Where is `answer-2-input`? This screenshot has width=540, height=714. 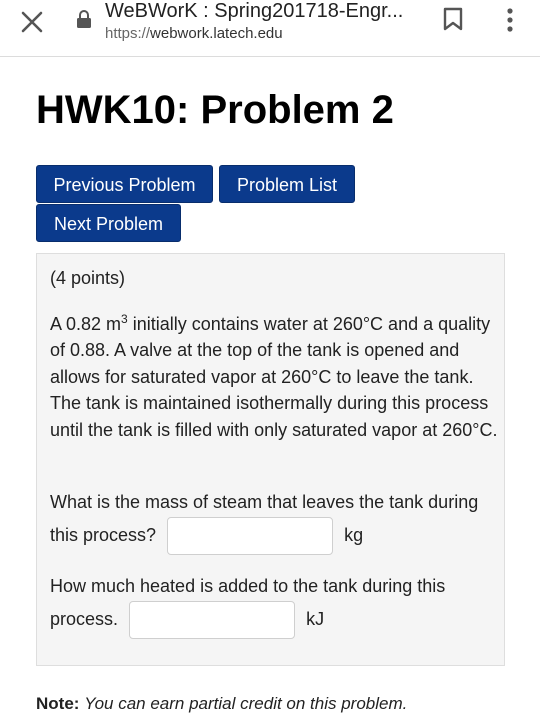
answer-2-input is located at coordinates (212, 620).